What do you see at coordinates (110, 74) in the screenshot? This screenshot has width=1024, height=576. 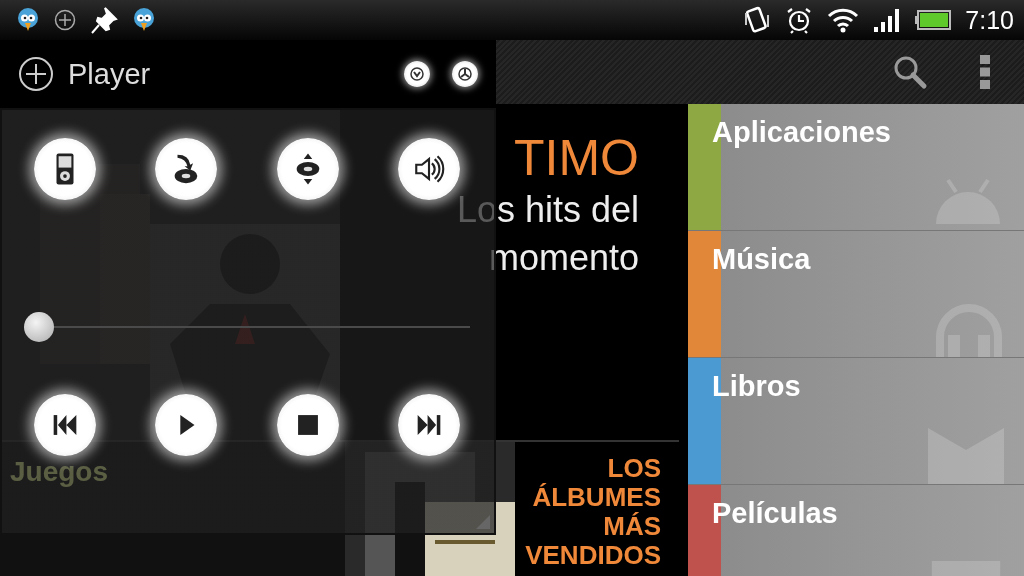 I see `player-title: Player` at bounding box center [110, 74].